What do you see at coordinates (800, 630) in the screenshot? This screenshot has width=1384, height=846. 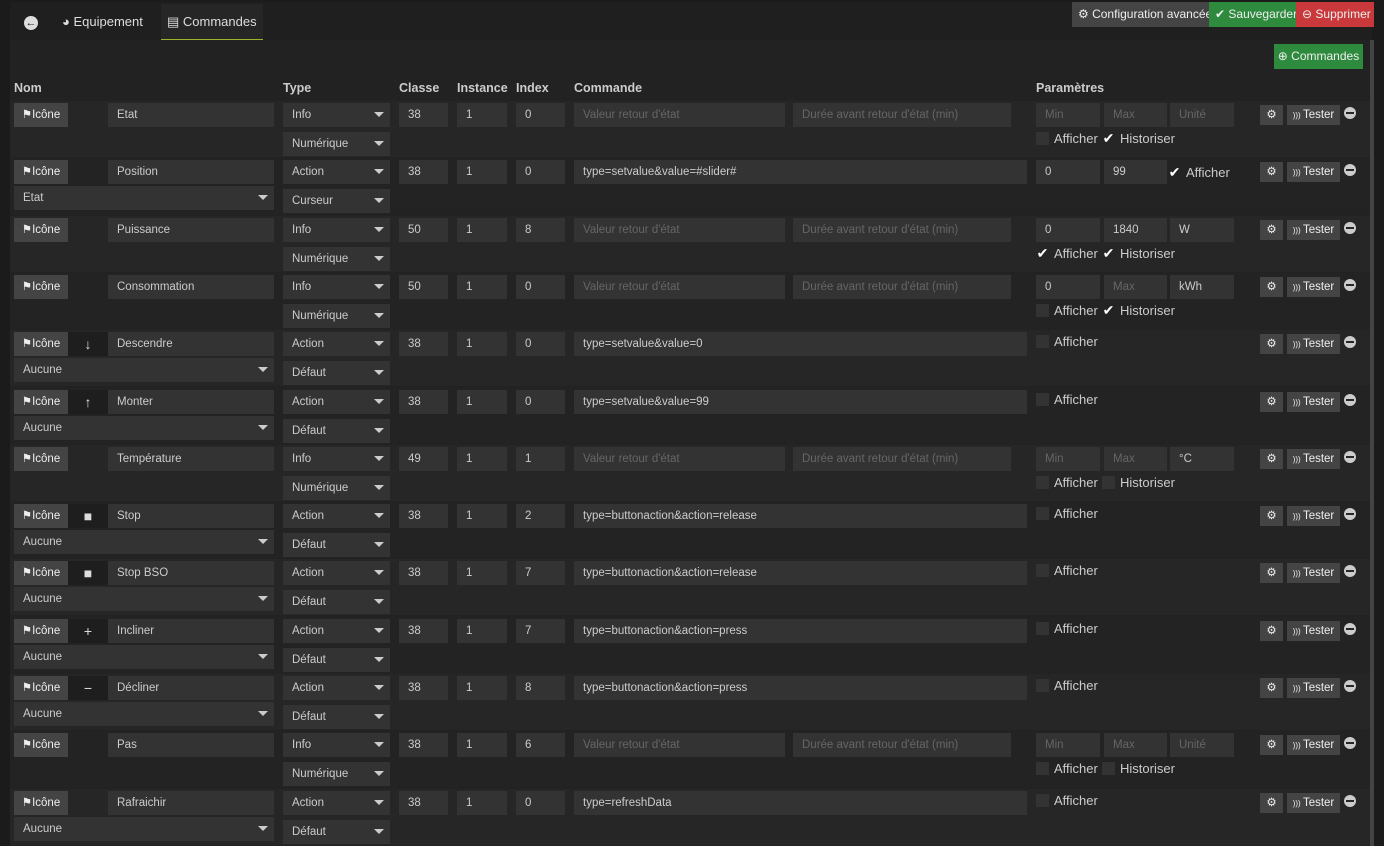 I see `command-input: type=buttonaction&action=press` at bounding box center [800, 630].